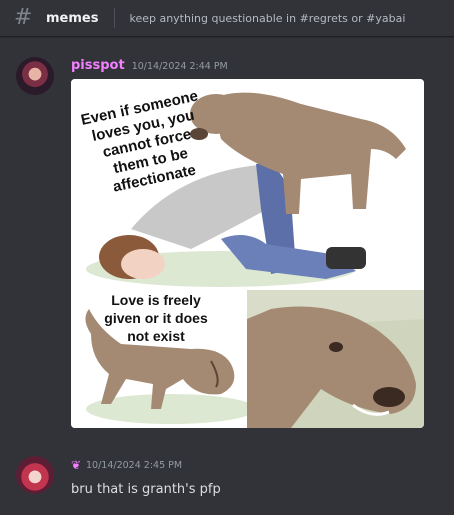 Image resolution: width=454 pixels, height=515 pixels. Describe the element at coordinates (156, 300) in the screenshot. I see `svg-text: Love is freely` at that location.